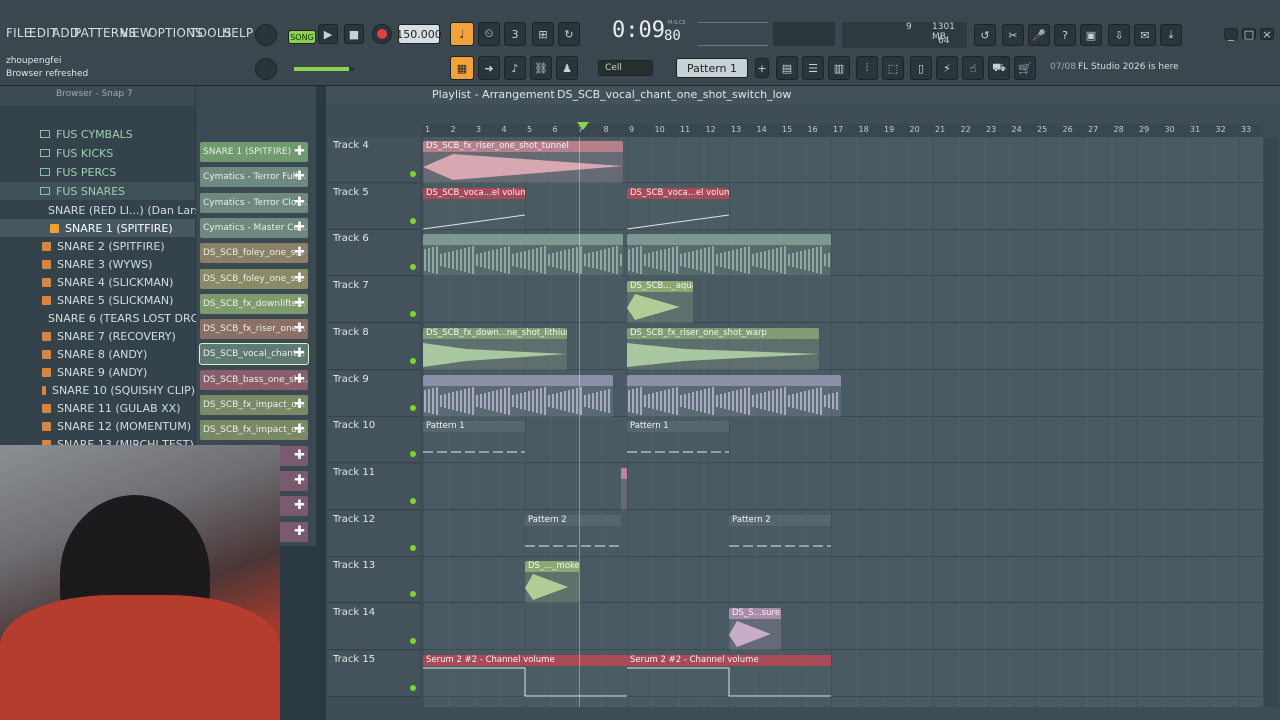 The height and width of the screenshot is (720, 1280). What do you see at coordinates (973, 68) in the screenshot?
I see `touch-icon: ☝` at bounding box center [973, 68].